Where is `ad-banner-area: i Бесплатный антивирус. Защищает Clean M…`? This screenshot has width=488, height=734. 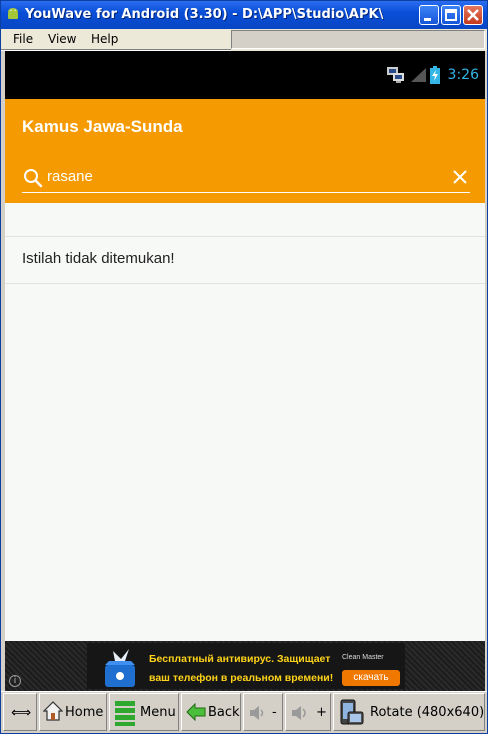 ad-banner-area: i Бесплатный антивирус. Защищает Clean M… is located at coordinates (245, 666).